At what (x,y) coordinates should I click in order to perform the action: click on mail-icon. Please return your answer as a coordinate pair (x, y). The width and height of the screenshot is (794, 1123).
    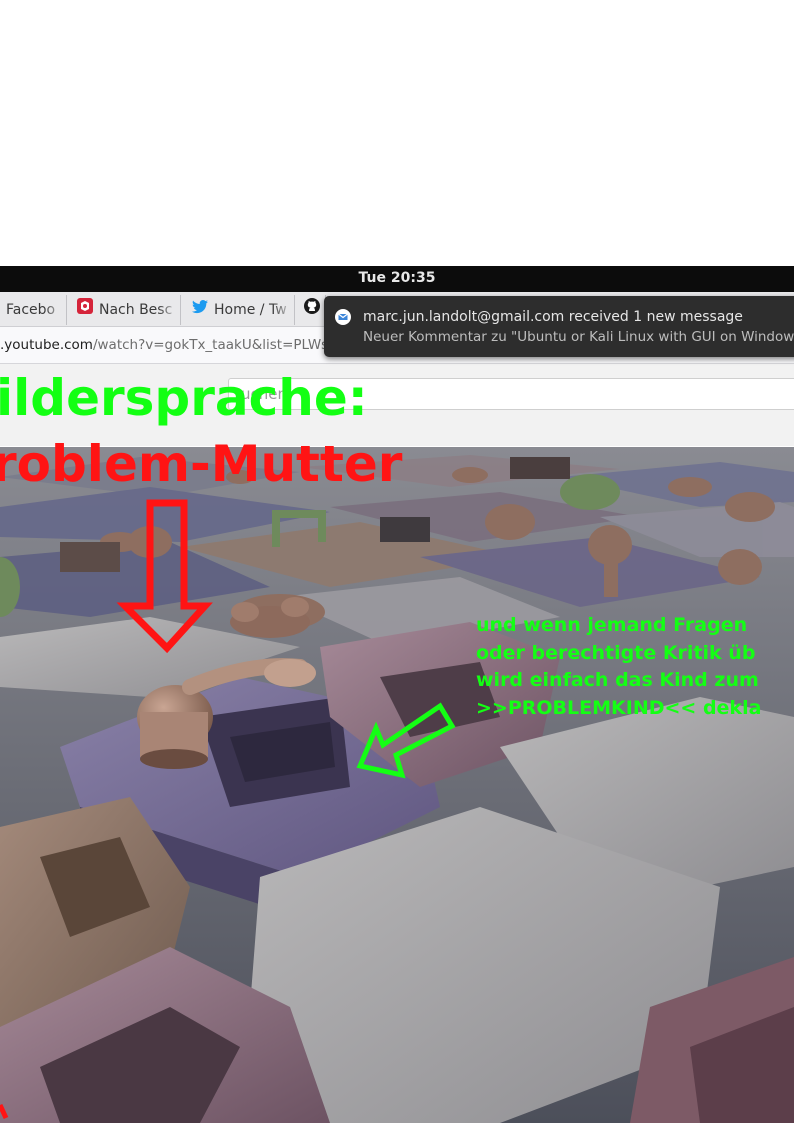
    Looking at the image, I should click on (343, 319).